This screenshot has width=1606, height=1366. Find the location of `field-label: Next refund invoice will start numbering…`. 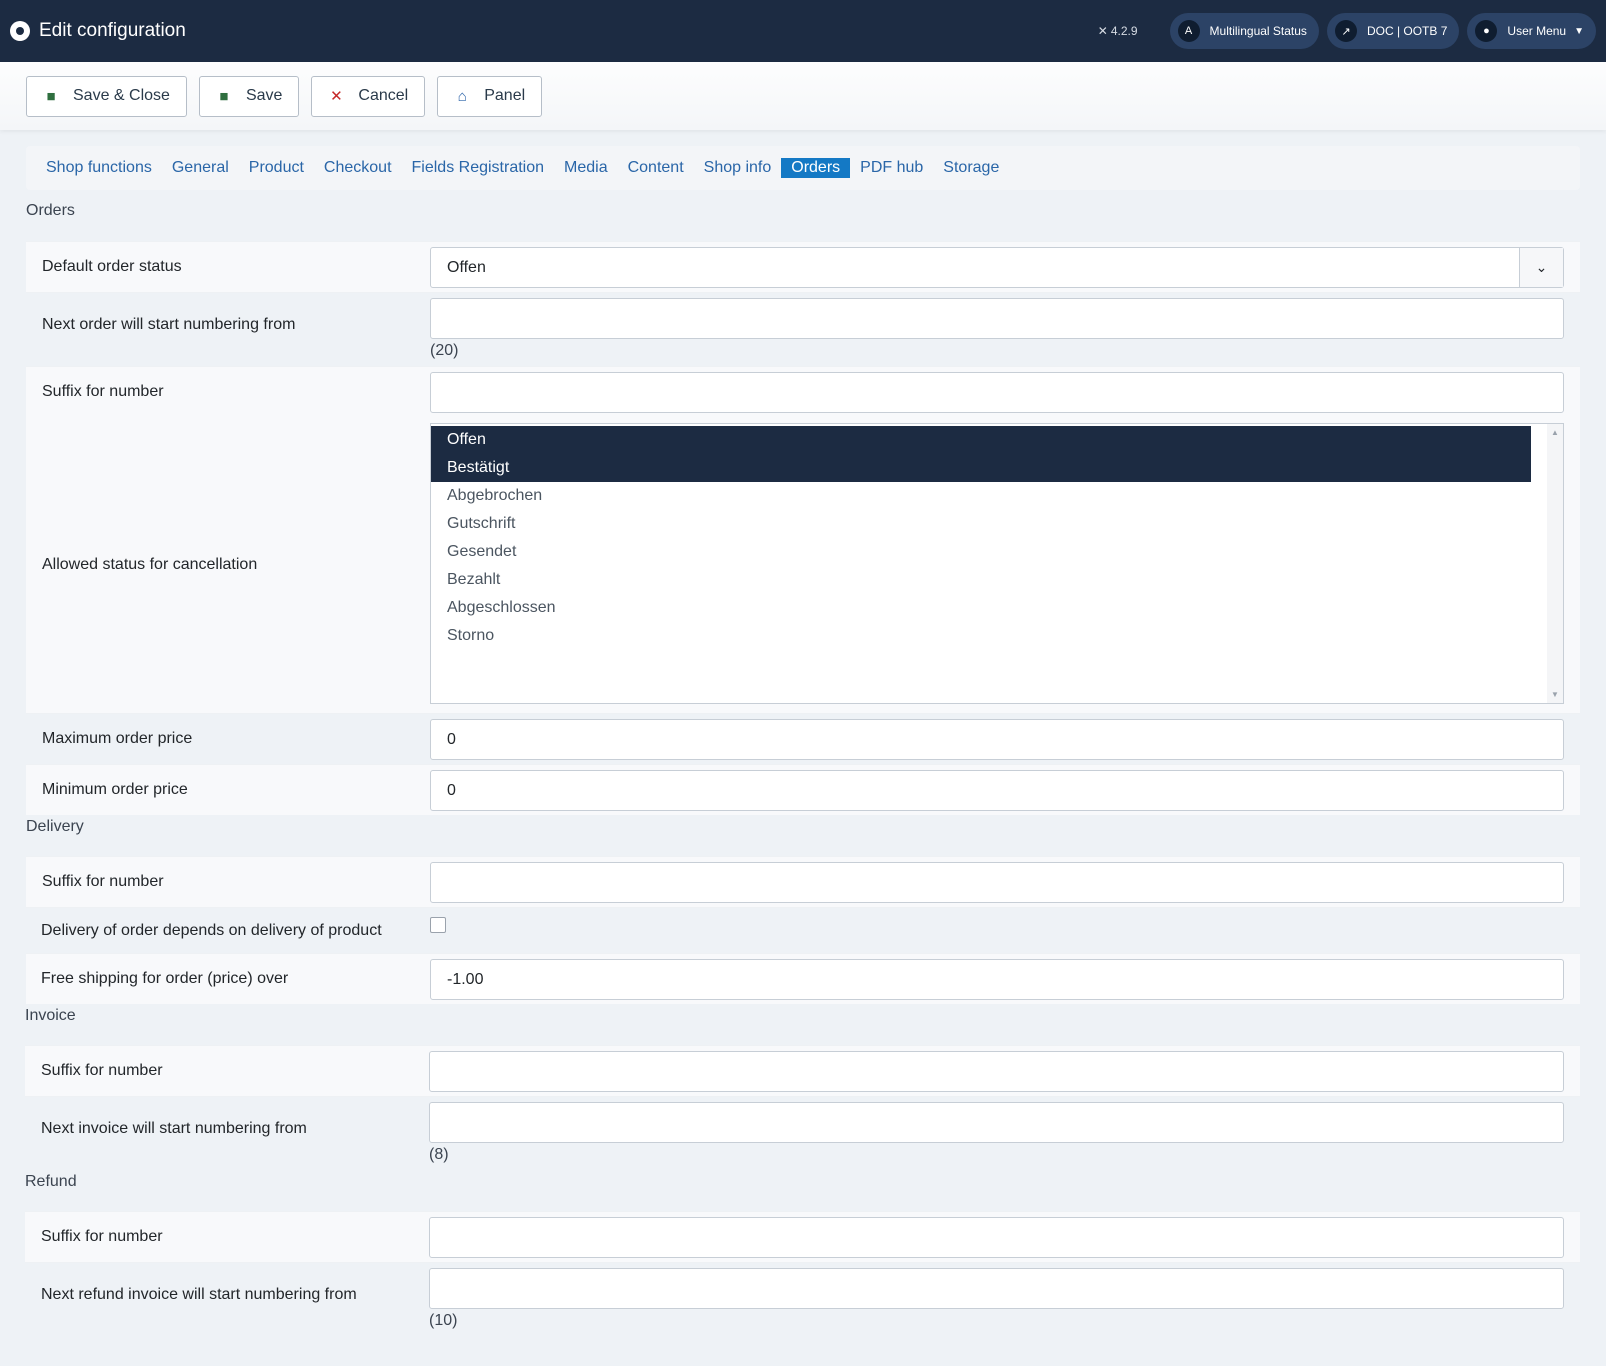

field-label: Next refund invoice will start numbering… is located at coordinates (199, 1294).